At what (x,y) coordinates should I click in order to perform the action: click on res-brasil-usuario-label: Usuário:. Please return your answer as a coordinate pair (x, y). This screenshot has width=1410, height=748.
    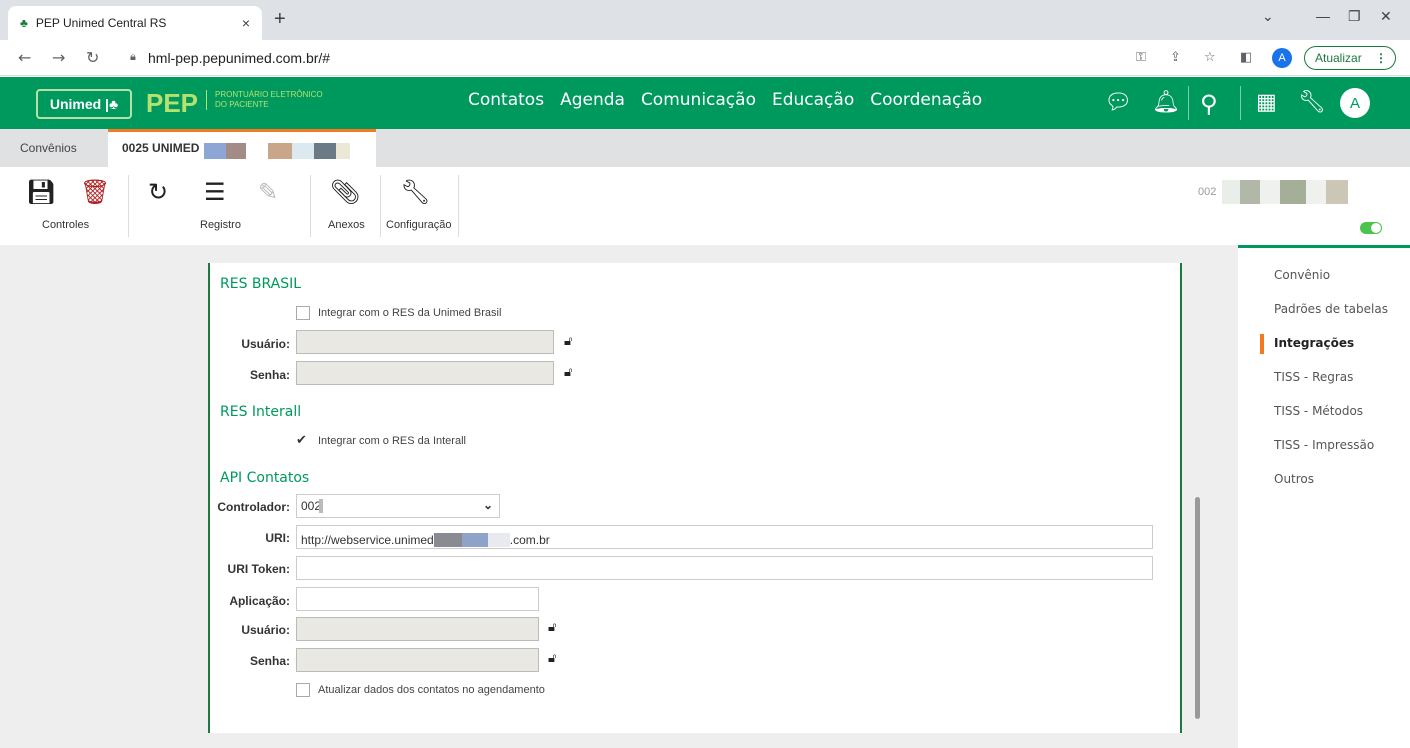
    Looking at the image, I should click on (265, 344).